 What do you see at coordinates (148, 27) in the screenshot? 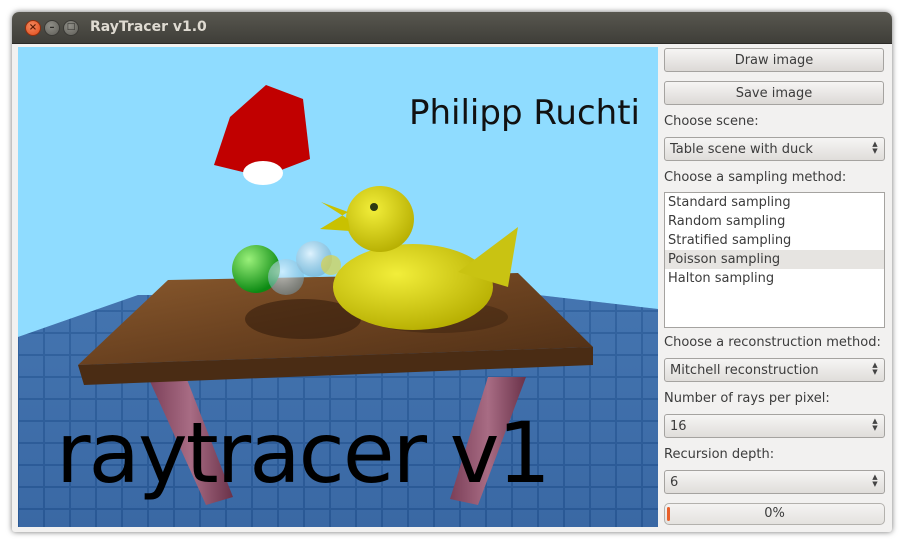
I see `window-title: RayTracer v1.0` at bounding box center [148, 27].